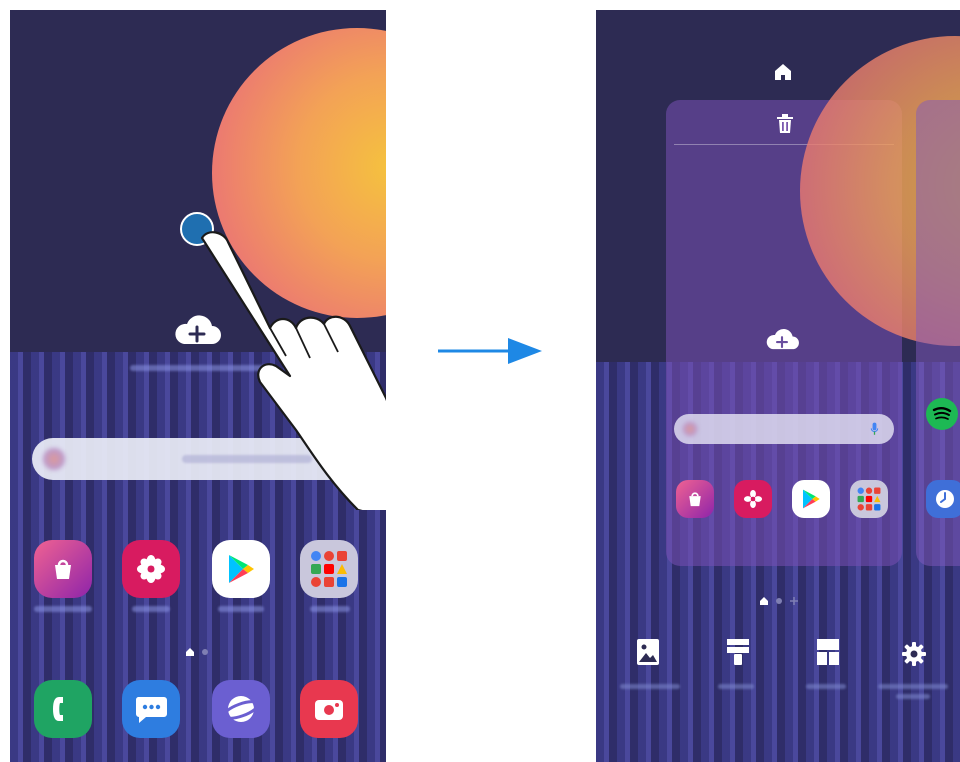 This screenshot has width=960, height=762. I want to click on camera-icon, so click(329, 709).